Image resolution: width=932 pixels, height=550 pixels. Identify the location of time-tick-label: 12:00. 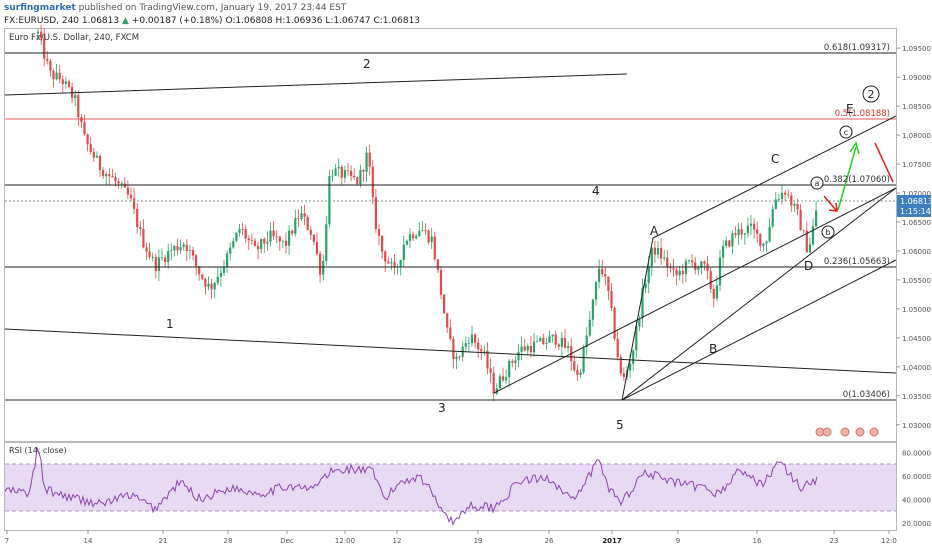
(345, 541).